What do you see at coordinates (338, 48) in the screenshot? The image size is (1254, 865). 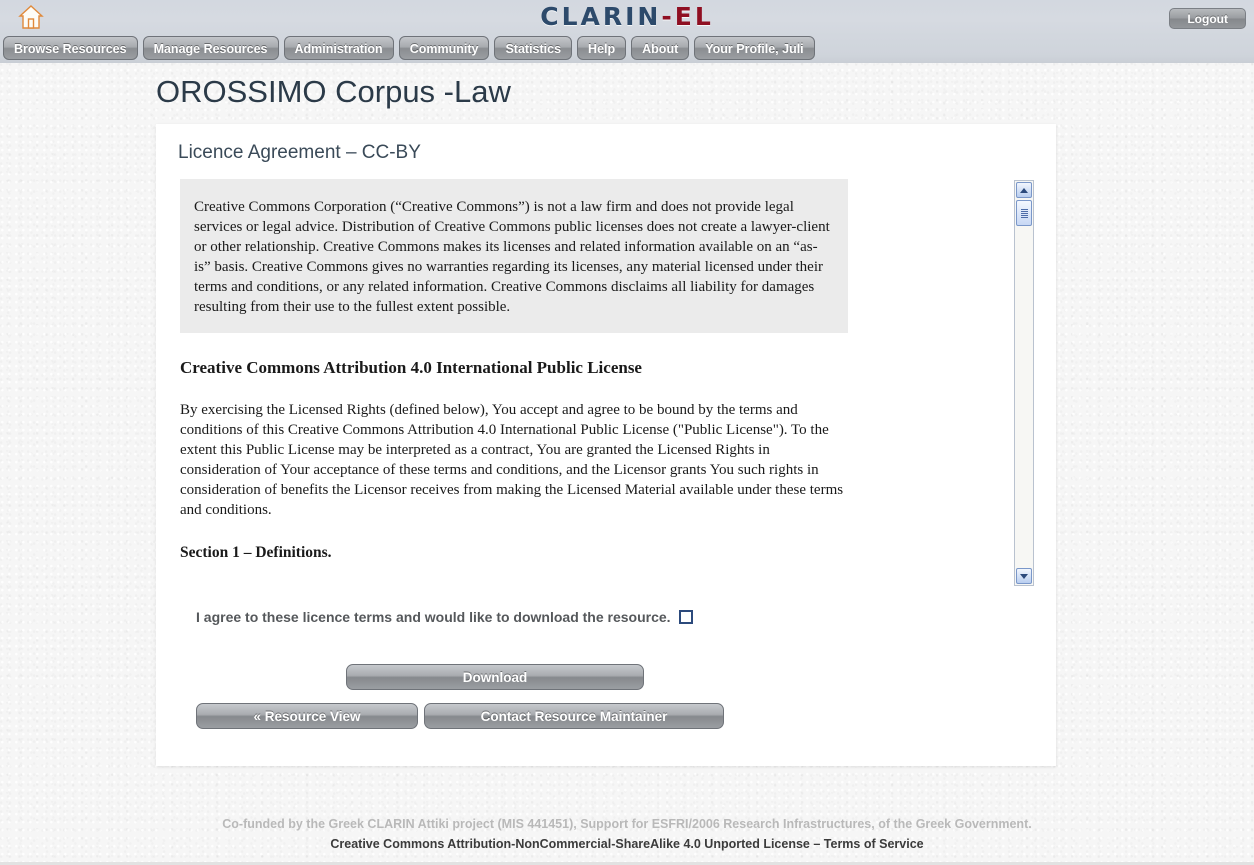 I see `nav-item-administration: Administration` at bounding box center [338, 48].